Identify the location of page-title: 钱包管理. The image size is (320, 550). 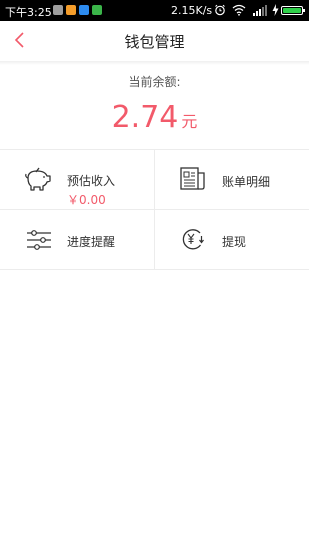
(154, 42).